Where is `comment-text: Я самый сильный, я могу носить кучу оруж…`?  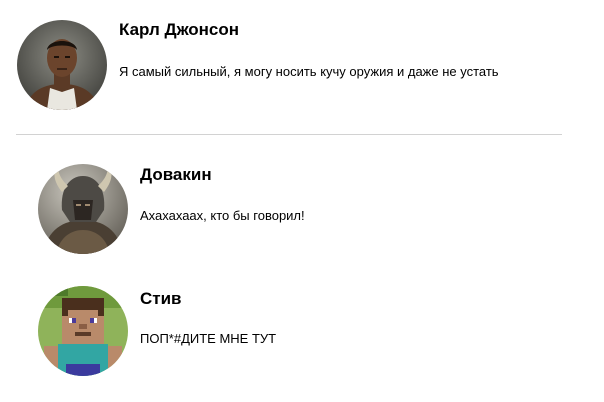
comment-text: Я самый сильный, я могу носить кучу оруж… is located at coordinates (309, 71).